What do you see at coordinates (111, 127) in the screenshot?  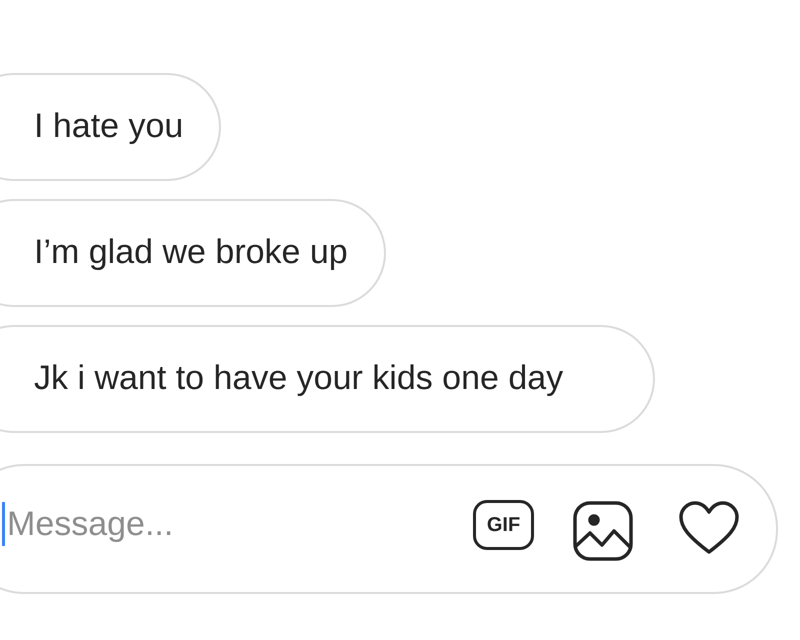 I see `message-bubble: I hate you` at bounding box center [111, 127].